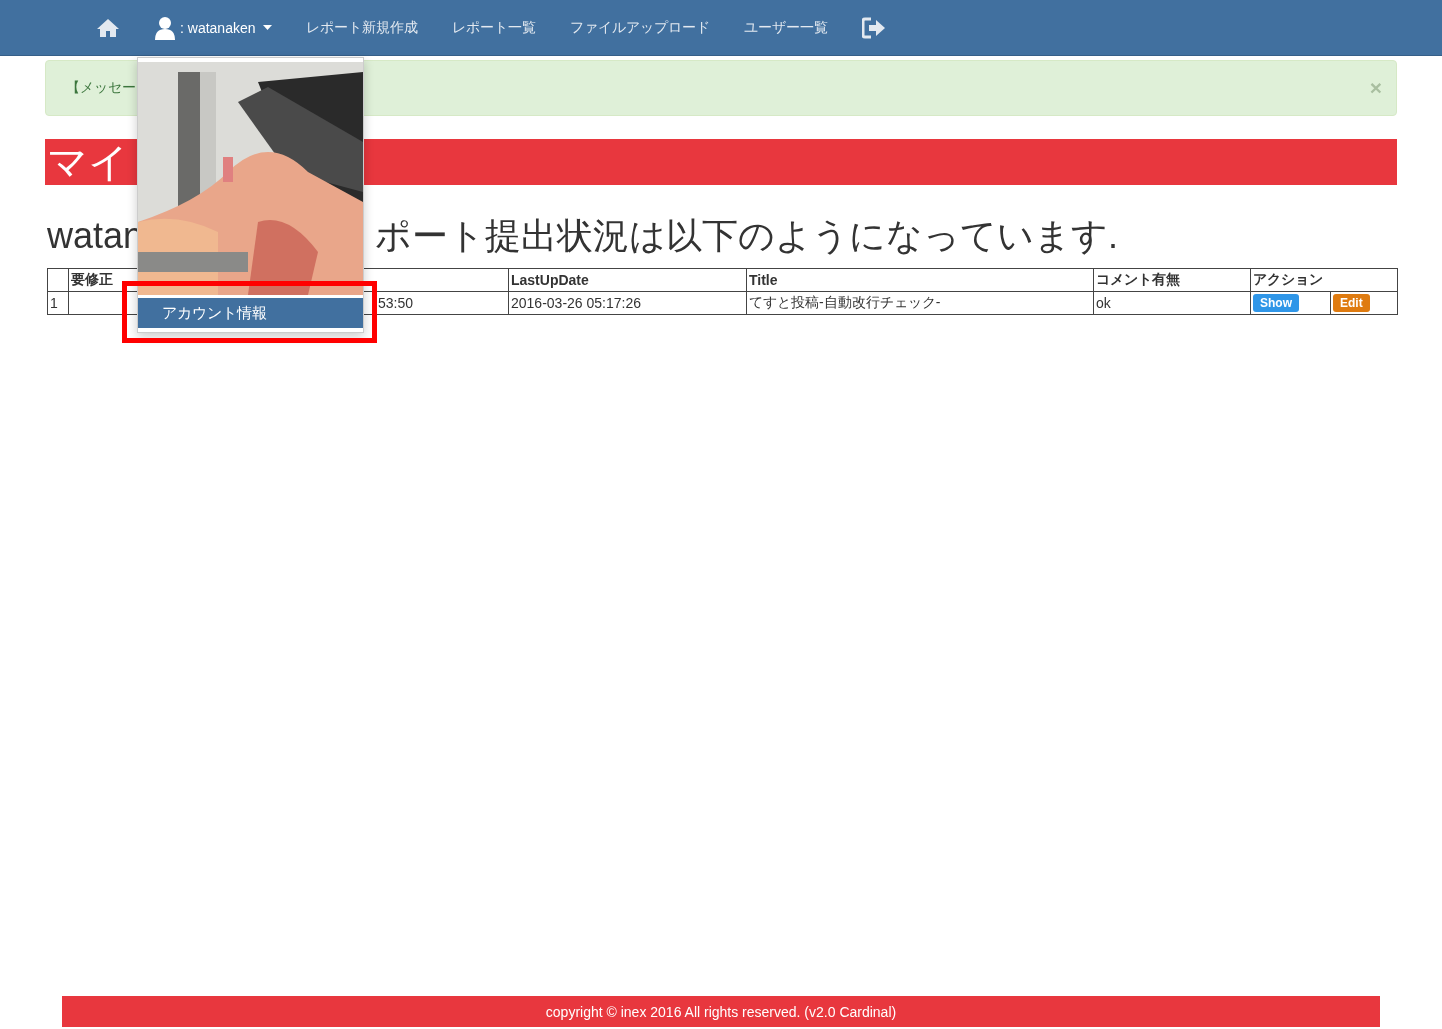  I want to click on nav-link: ファイルアップロード, so click(639, 28).